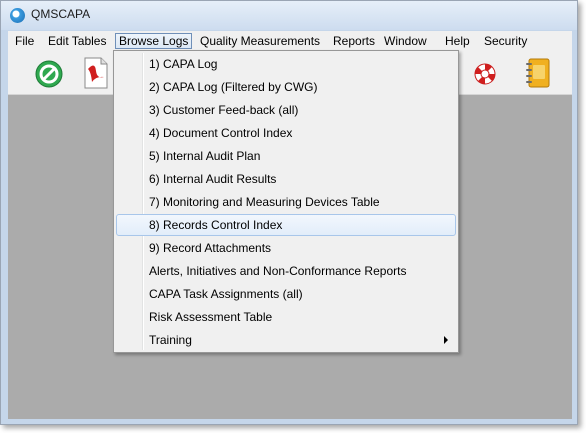  What do you see at coordinates (354, 41) in the screenshot?
I see `menu-reports: Reports` at bounding box center [354, 41].